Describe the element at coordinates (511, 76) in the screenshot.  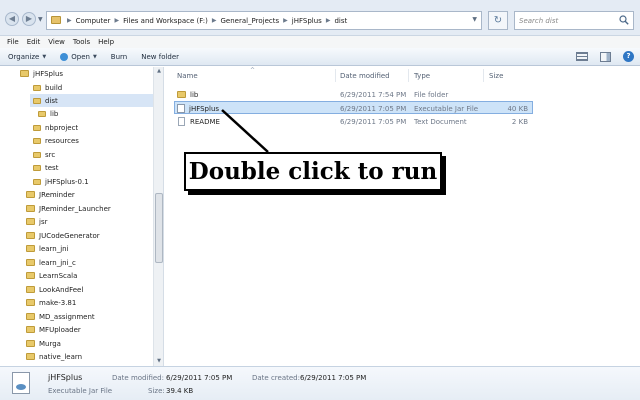
I see `column-header-size: Size` at that location.